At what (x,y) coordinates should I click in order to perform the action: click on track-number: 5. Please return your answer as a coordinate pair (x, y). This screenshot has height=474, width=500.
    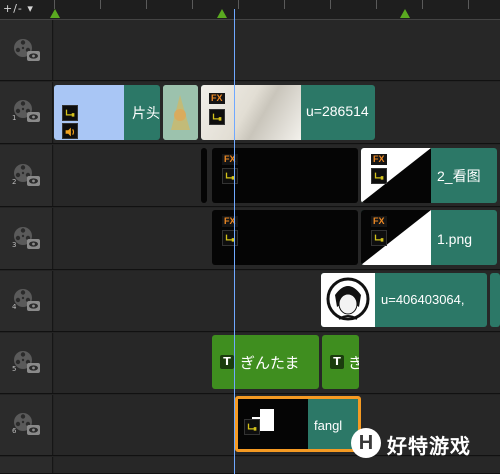
    Looking at the image, I should click on (14, 369).